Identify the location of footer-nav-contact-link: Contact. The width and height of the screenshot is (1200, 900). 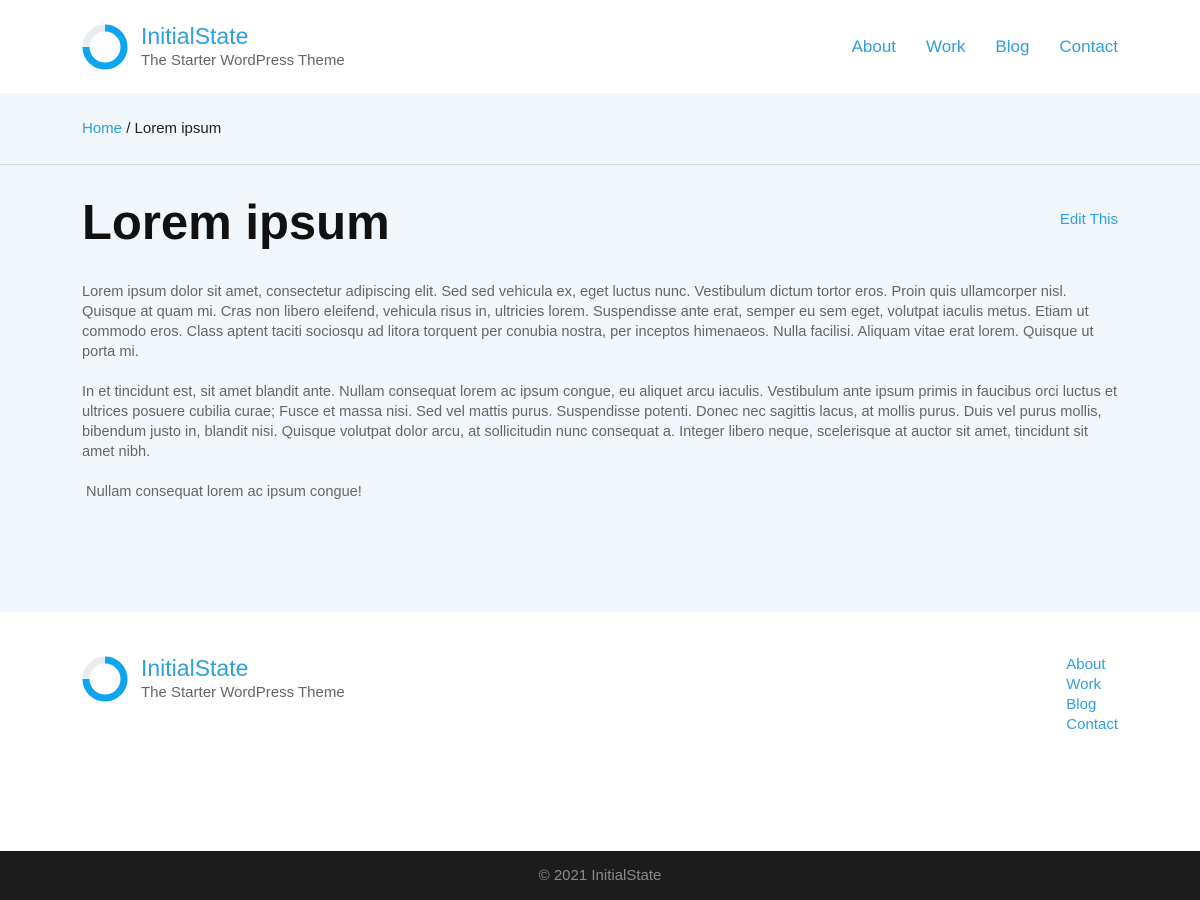
(1092, 725).